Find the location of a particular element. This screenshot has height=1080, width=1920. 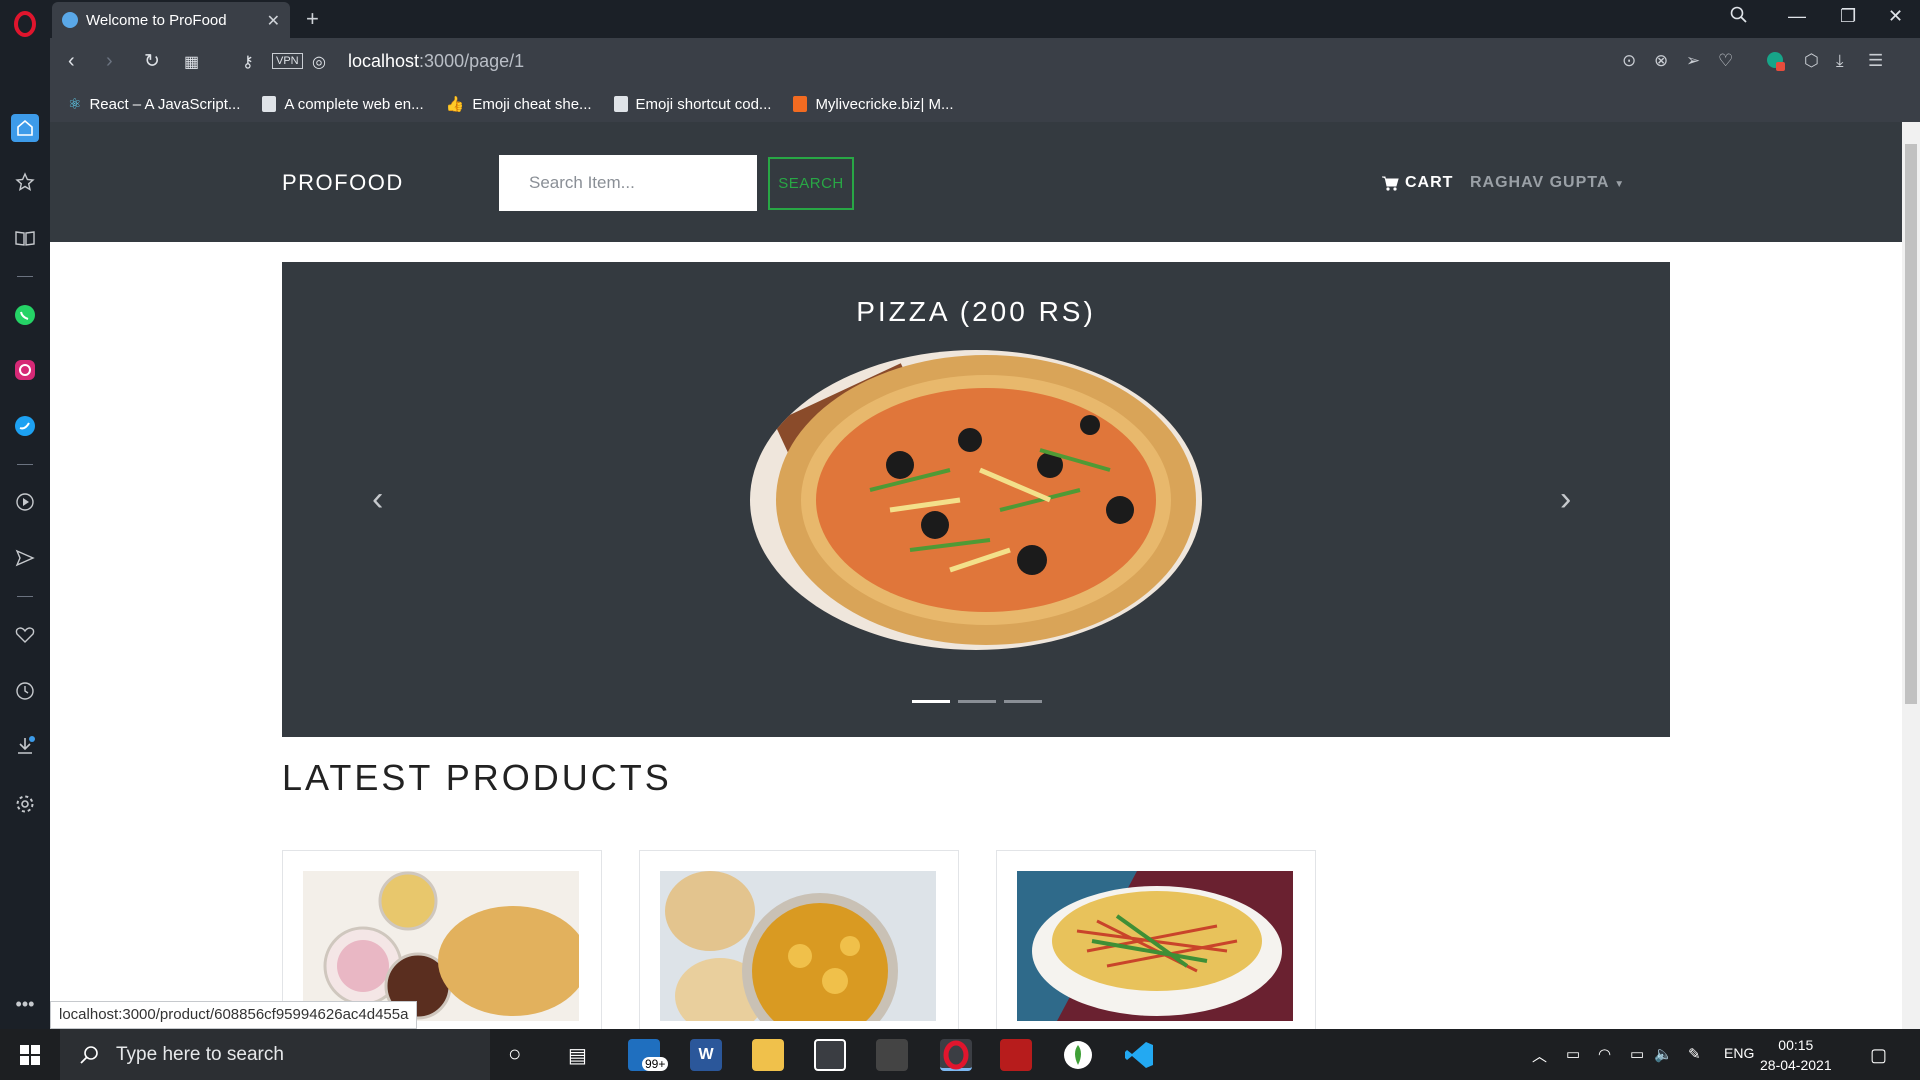

flow-send-icon is located at coordinates (25, 558).